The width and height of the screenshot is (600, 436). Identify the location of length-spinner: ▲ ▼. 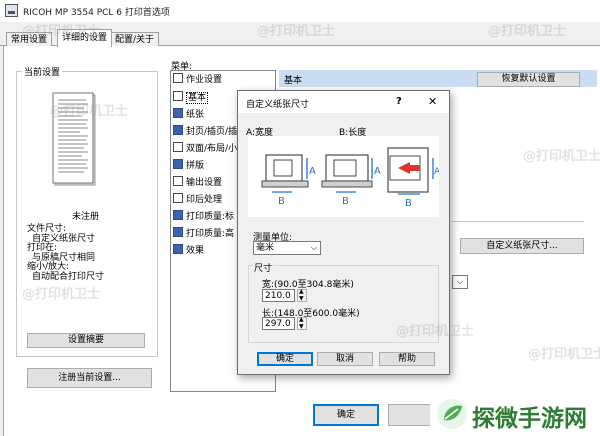
(302, 323).